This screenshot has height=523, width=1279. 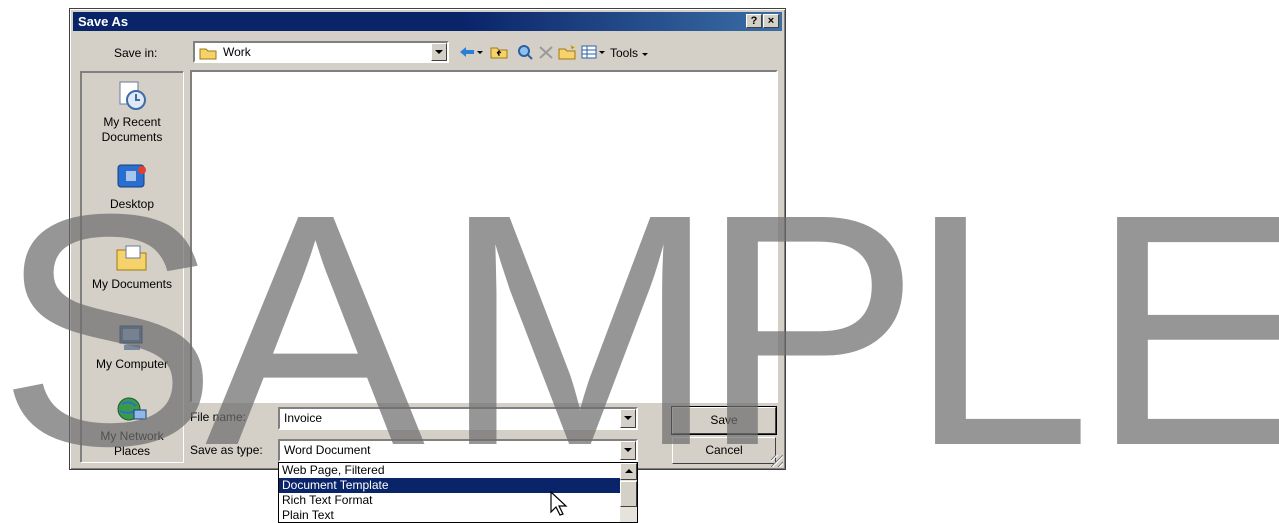 What do you see at coordinates (645, 54) in the screenshot?
I see `tools-dropdown-icon` at bounding box center [645, 54].